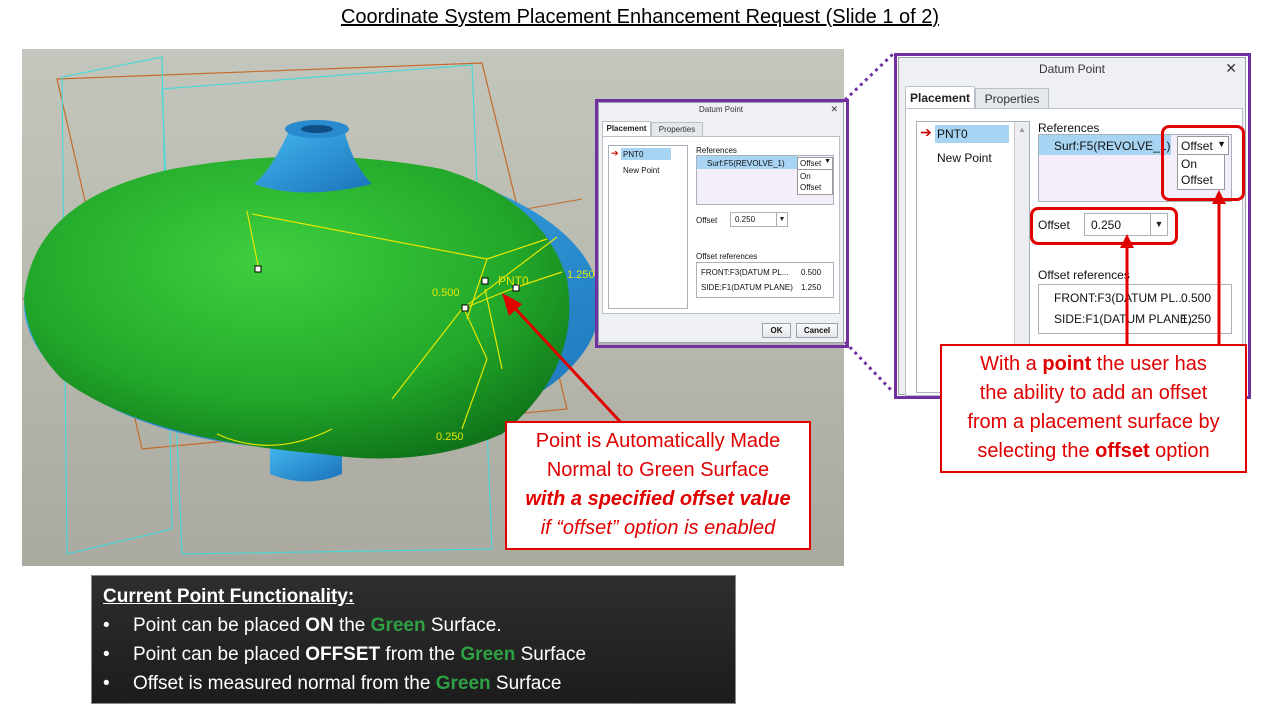 This screenshot has width=1280, height=720. I want to click on option-on: On, so click(805, 176).